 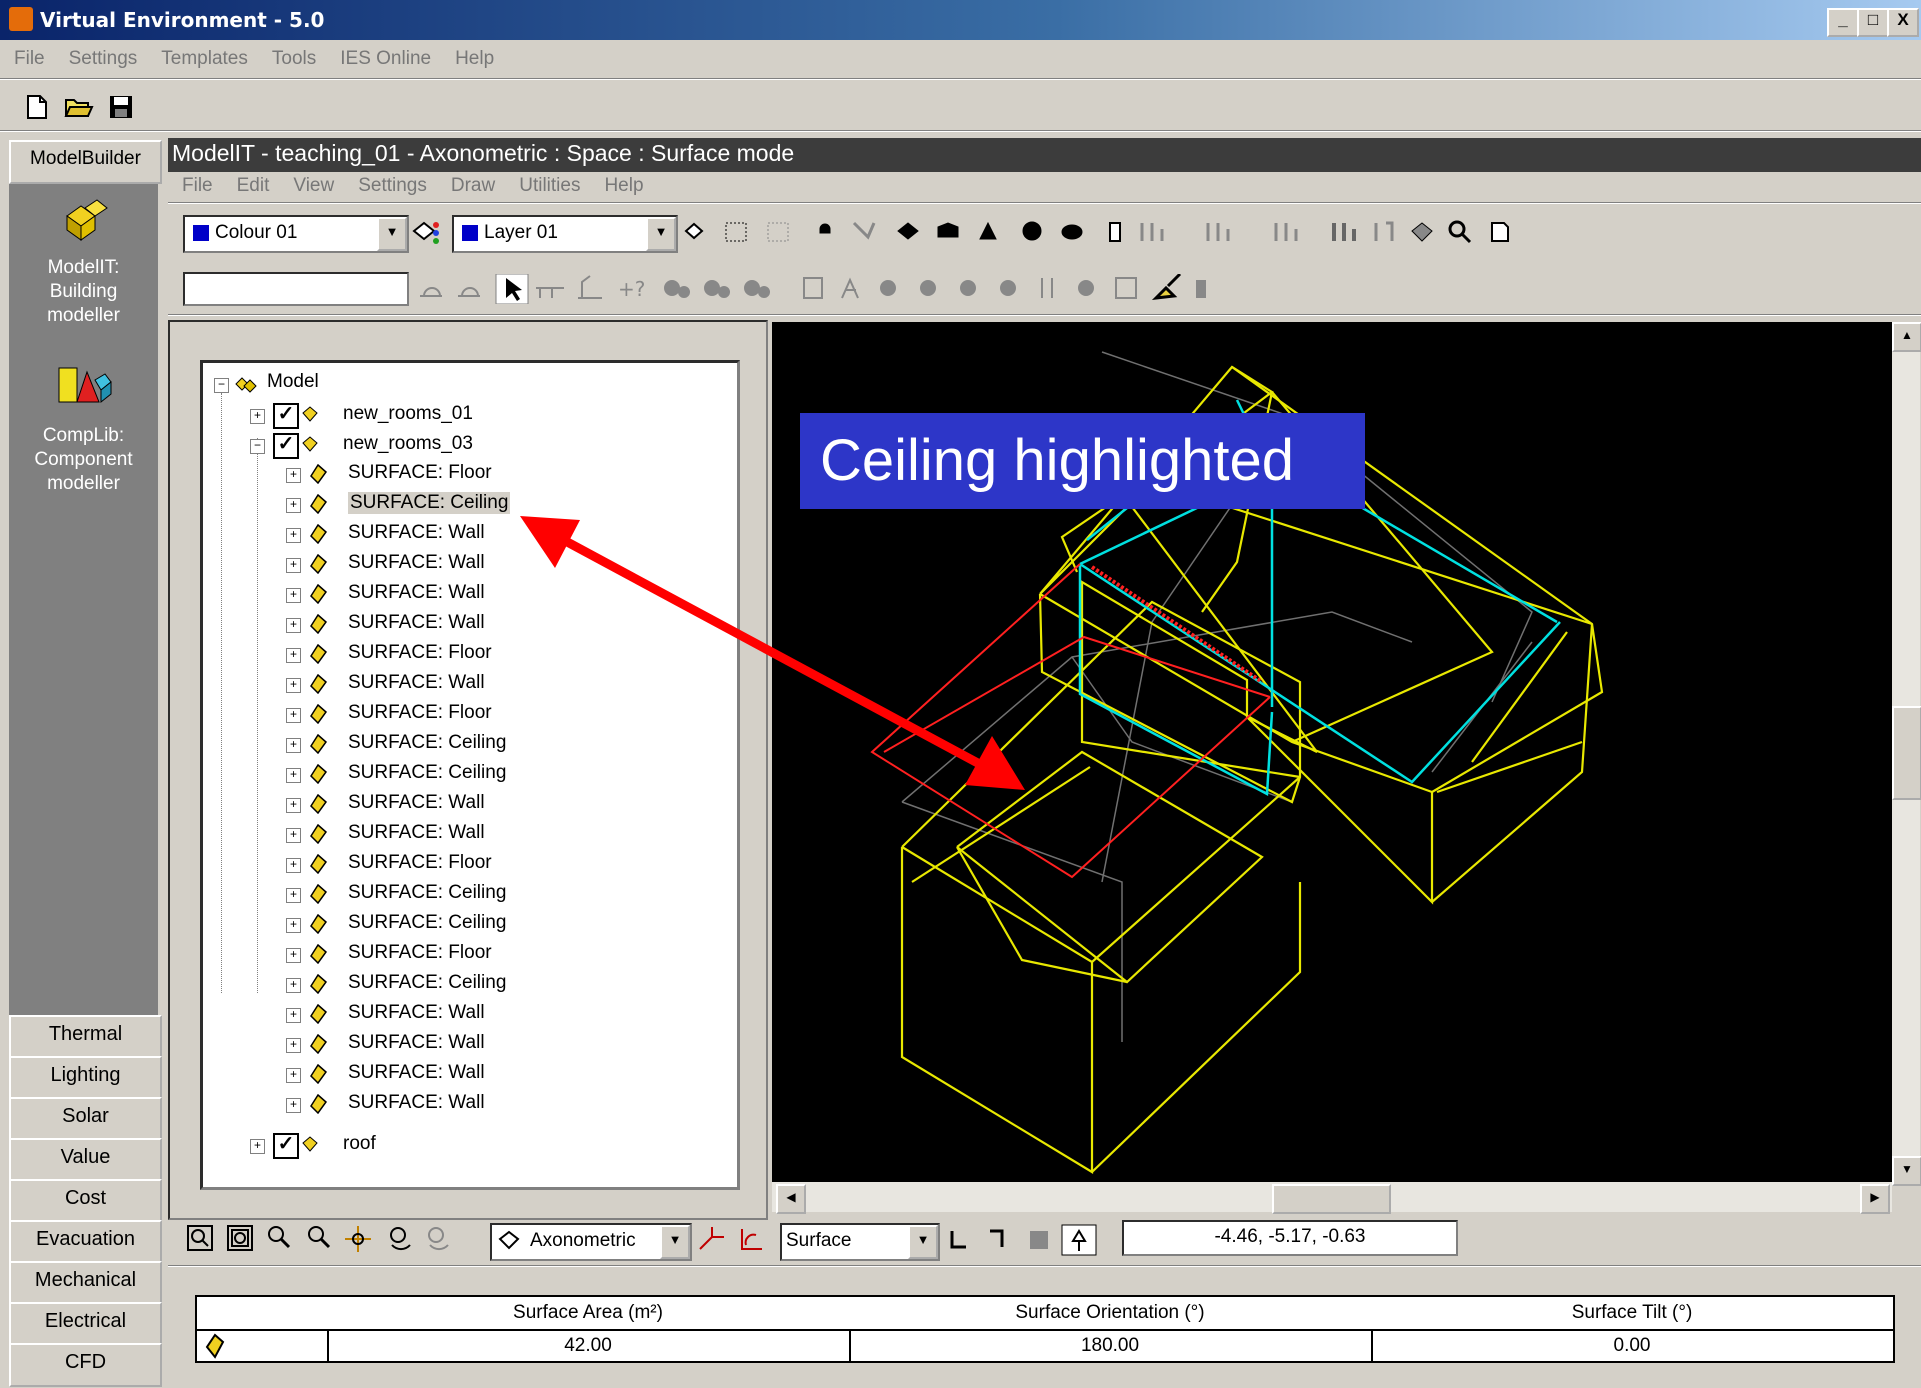 What do you see at coordinates (429, 503) in the screenshot?
I see `tree-surface-item-selected: SURFACE: Ceiling` at bounding box center [429, 503].